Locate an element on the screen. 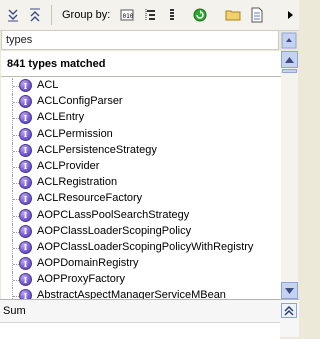  list-item-label: ACLProvider is located at coordinates (68, 165).